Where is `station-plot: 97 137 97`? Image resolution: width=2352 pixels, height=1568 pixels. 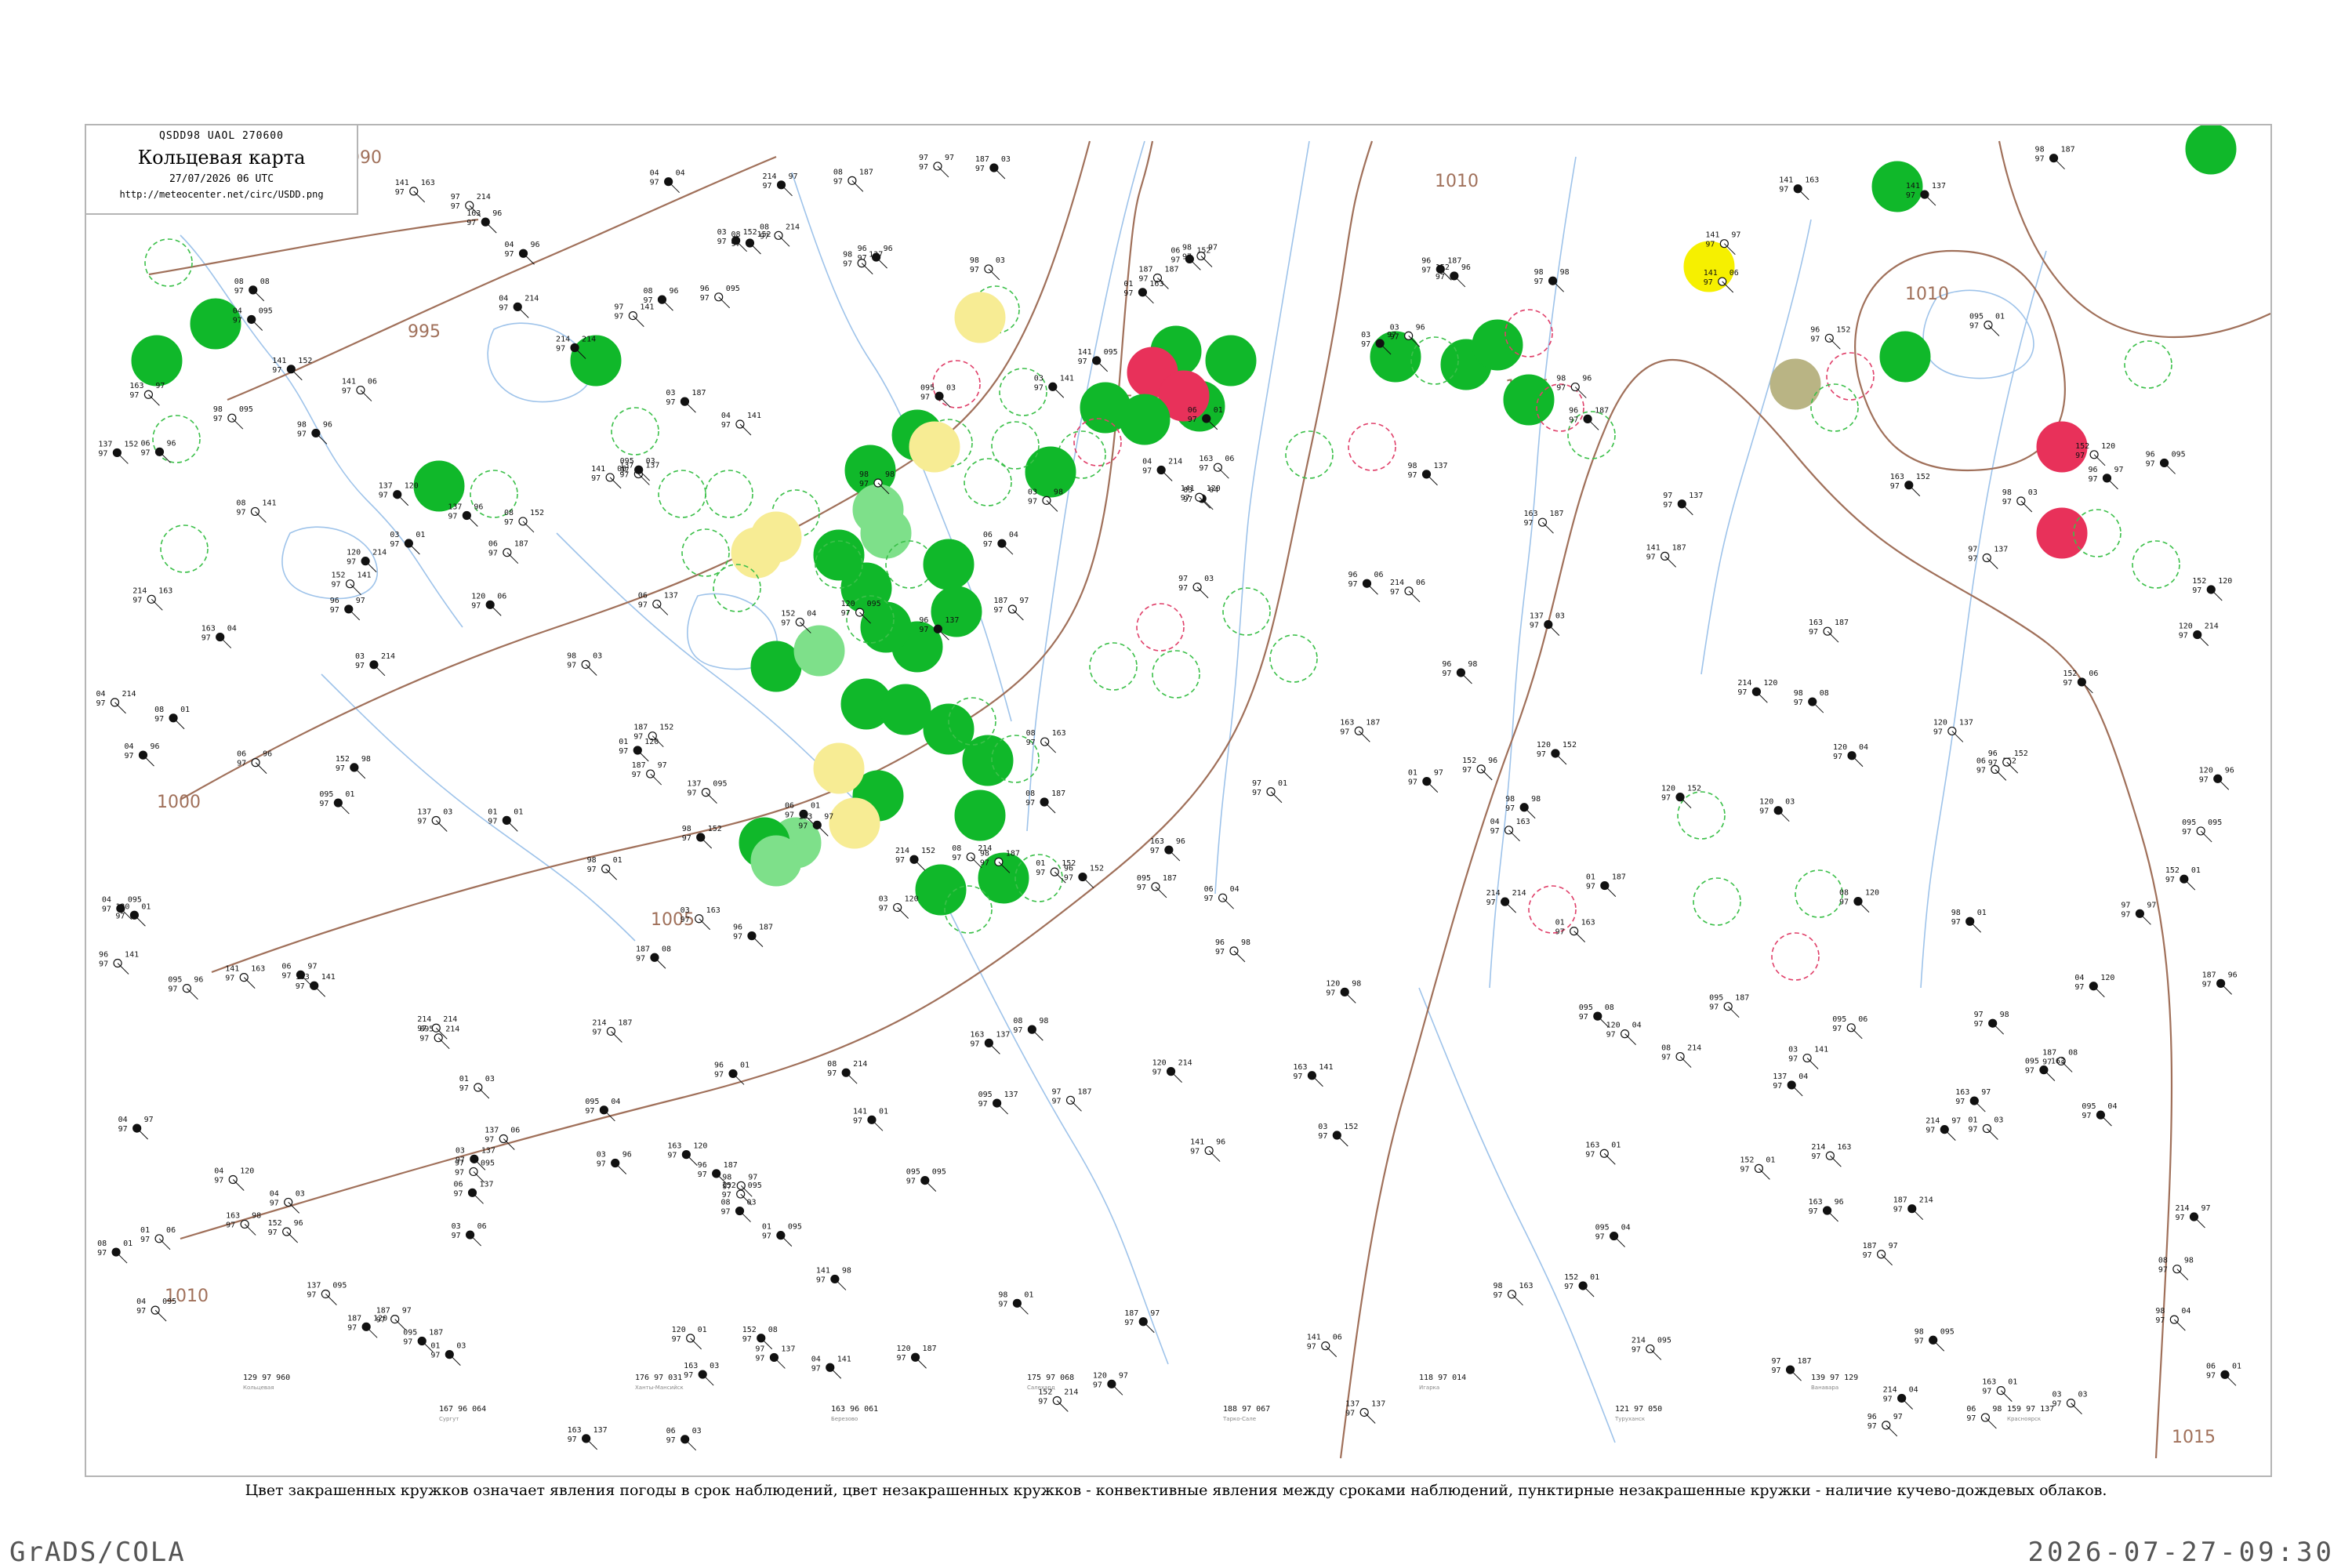 station-plot: 97 137 97 is located at coordinates (1988, 557).